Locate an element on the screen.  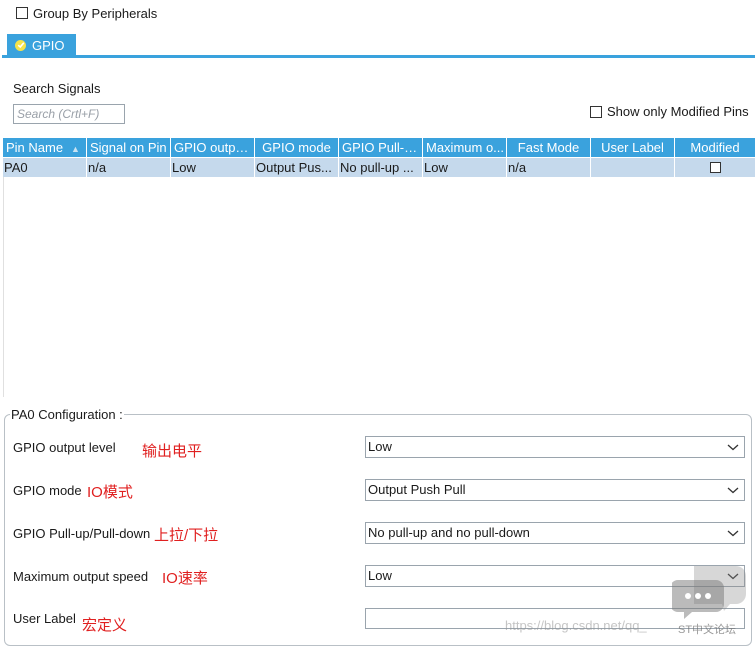
chat-bubble-logo-icon is located at coordinates (709, 592).